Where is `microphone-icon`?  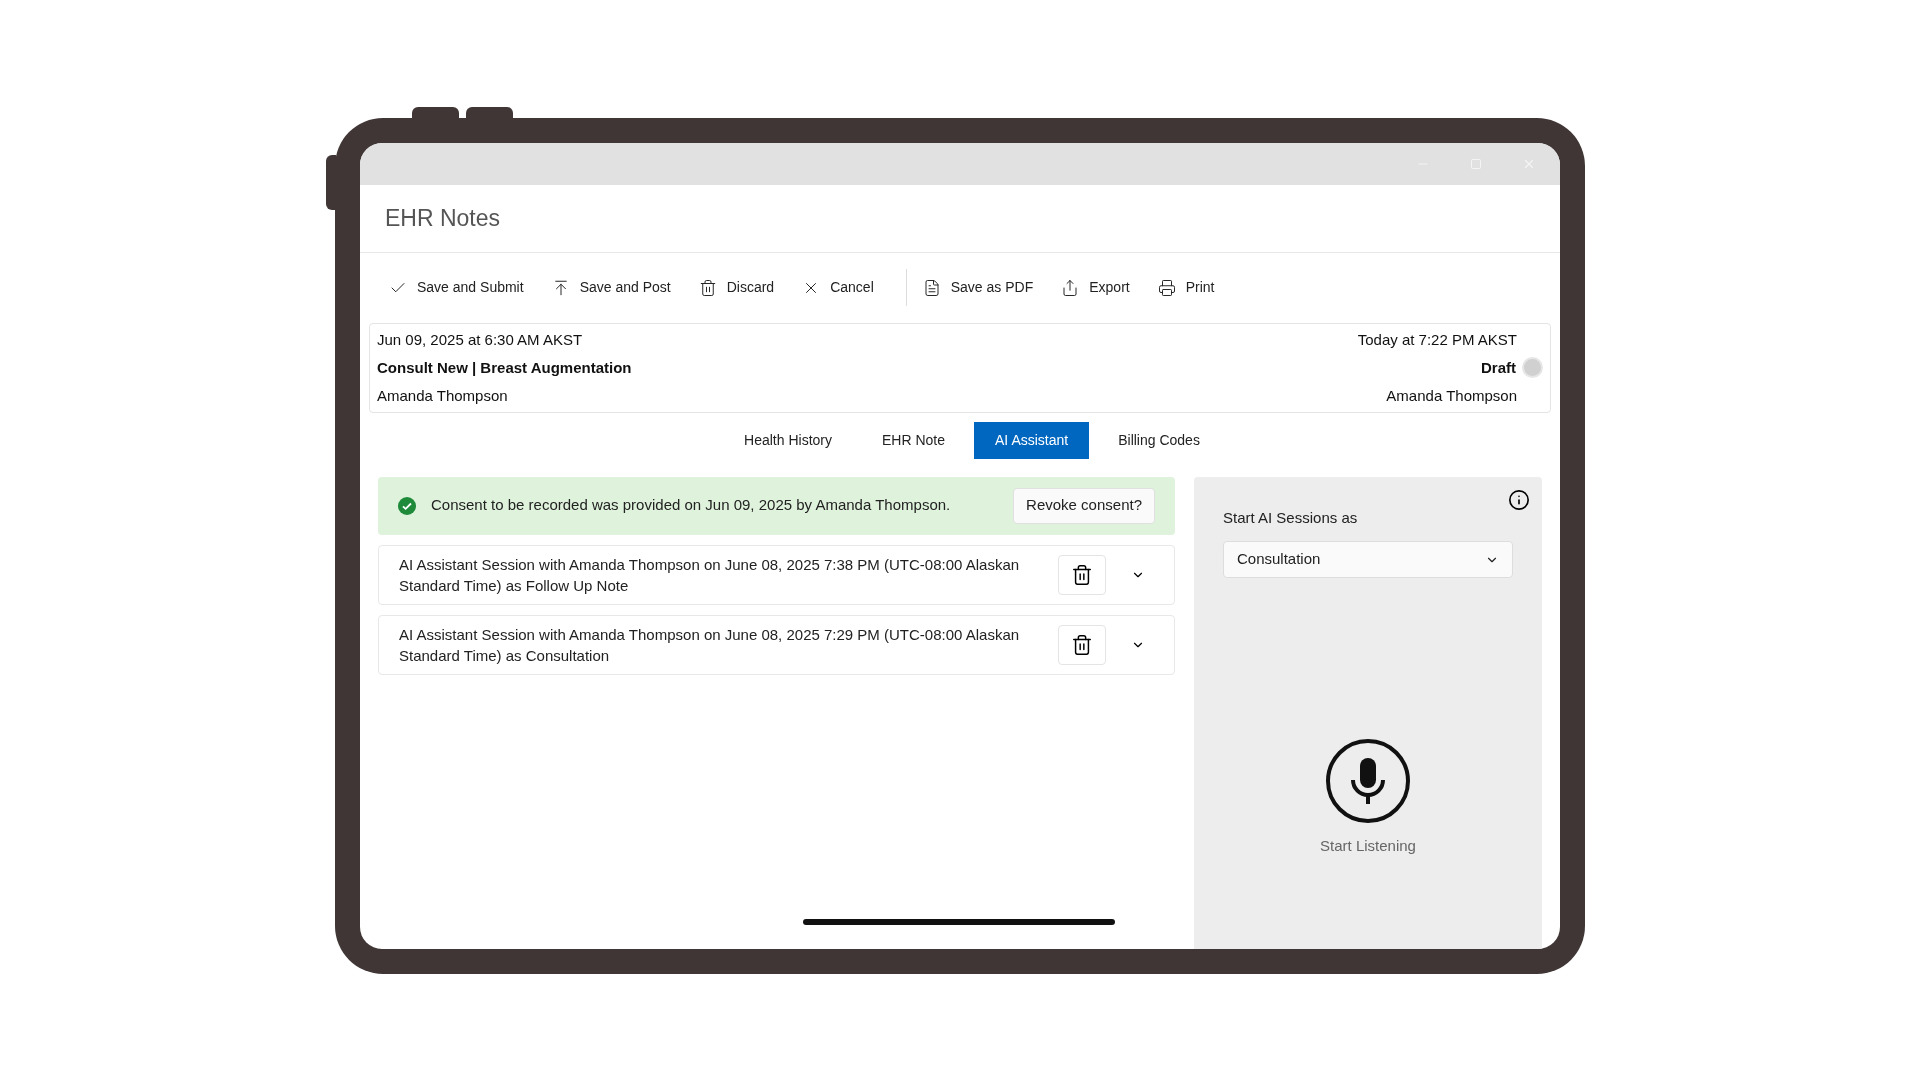 microphone-icon is located at coordinates (1368, 781).